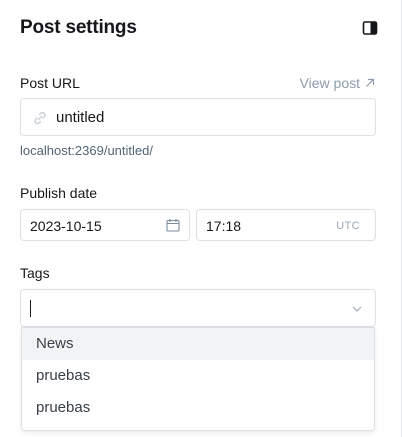 This screenshot has width=402, height=437. Describe the element at coordinates (370, 82) in the screenshot. I see `arrow-up-right-icon` at that location.